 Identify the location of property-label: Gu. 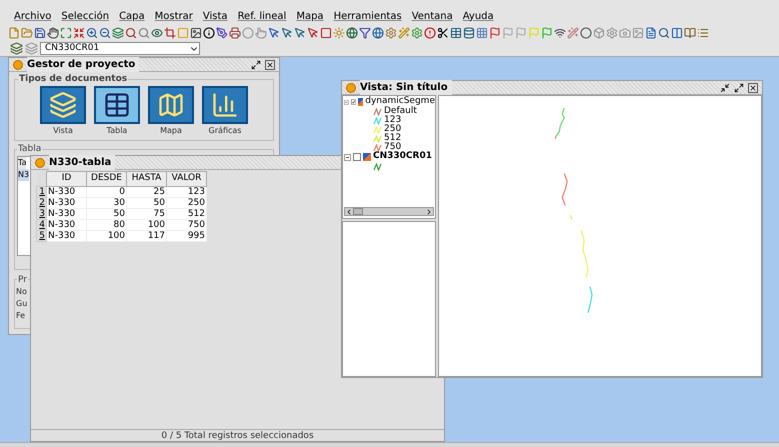
(22, 304).